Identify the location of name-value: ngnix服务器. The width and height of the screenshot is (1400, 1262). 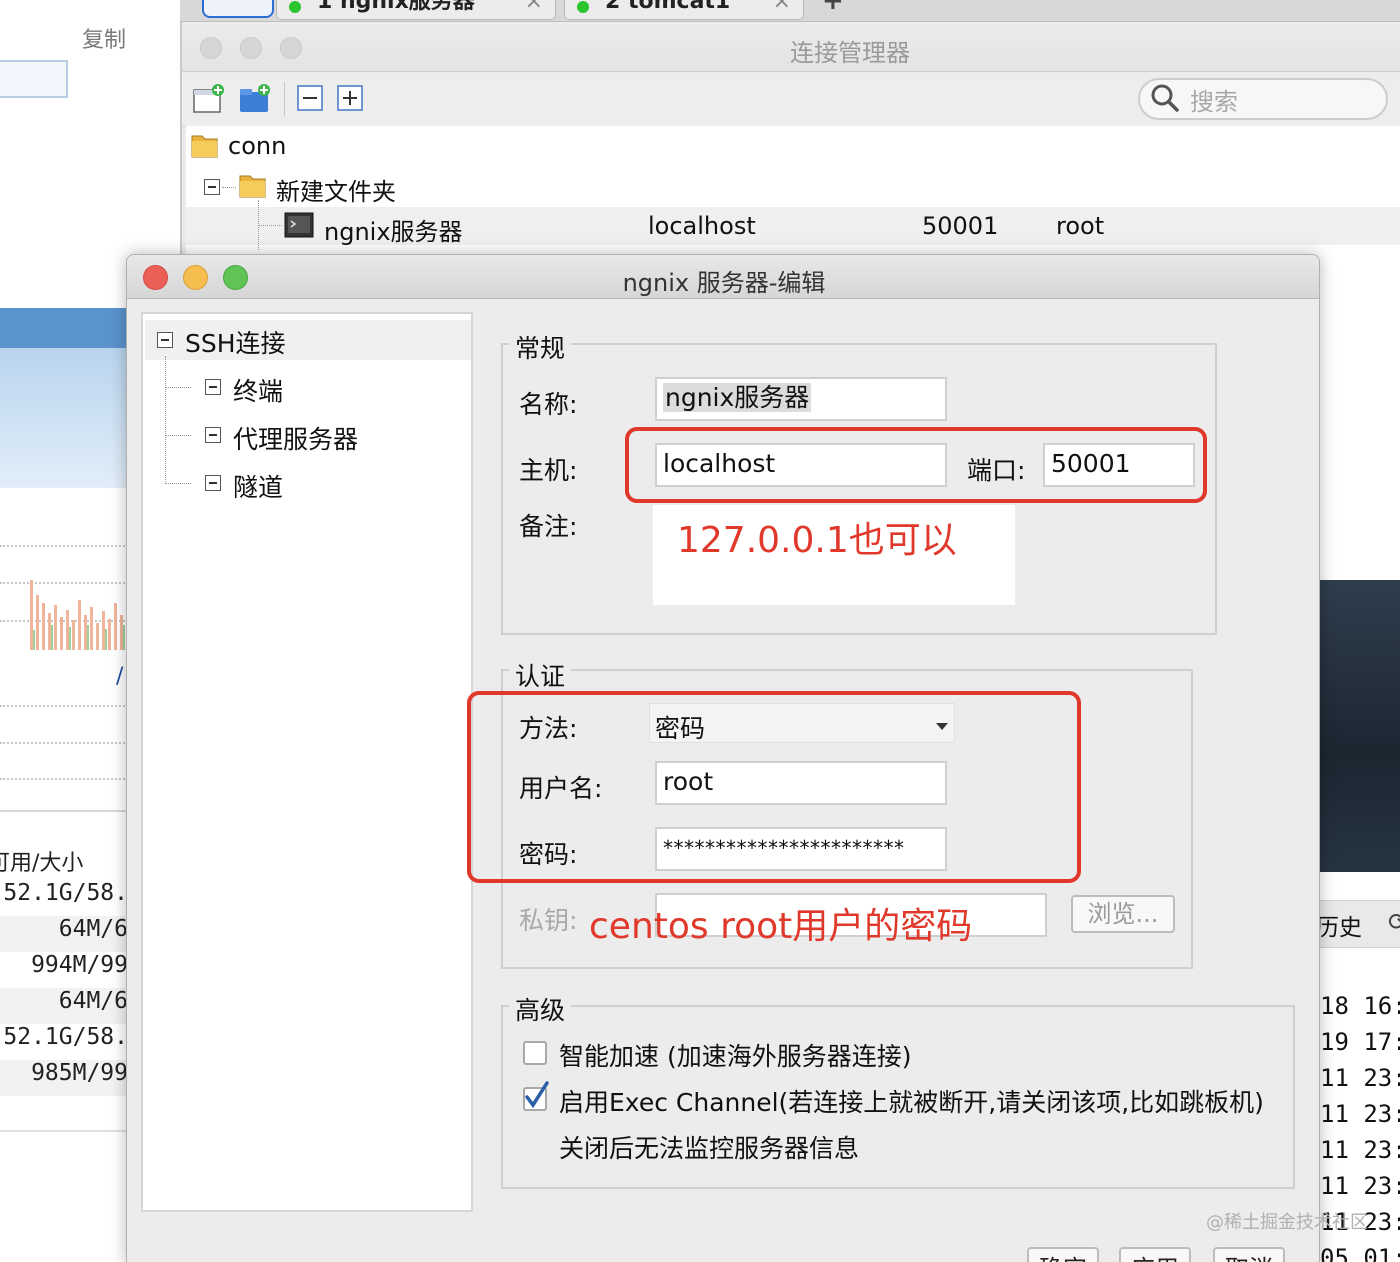
(737, 397).